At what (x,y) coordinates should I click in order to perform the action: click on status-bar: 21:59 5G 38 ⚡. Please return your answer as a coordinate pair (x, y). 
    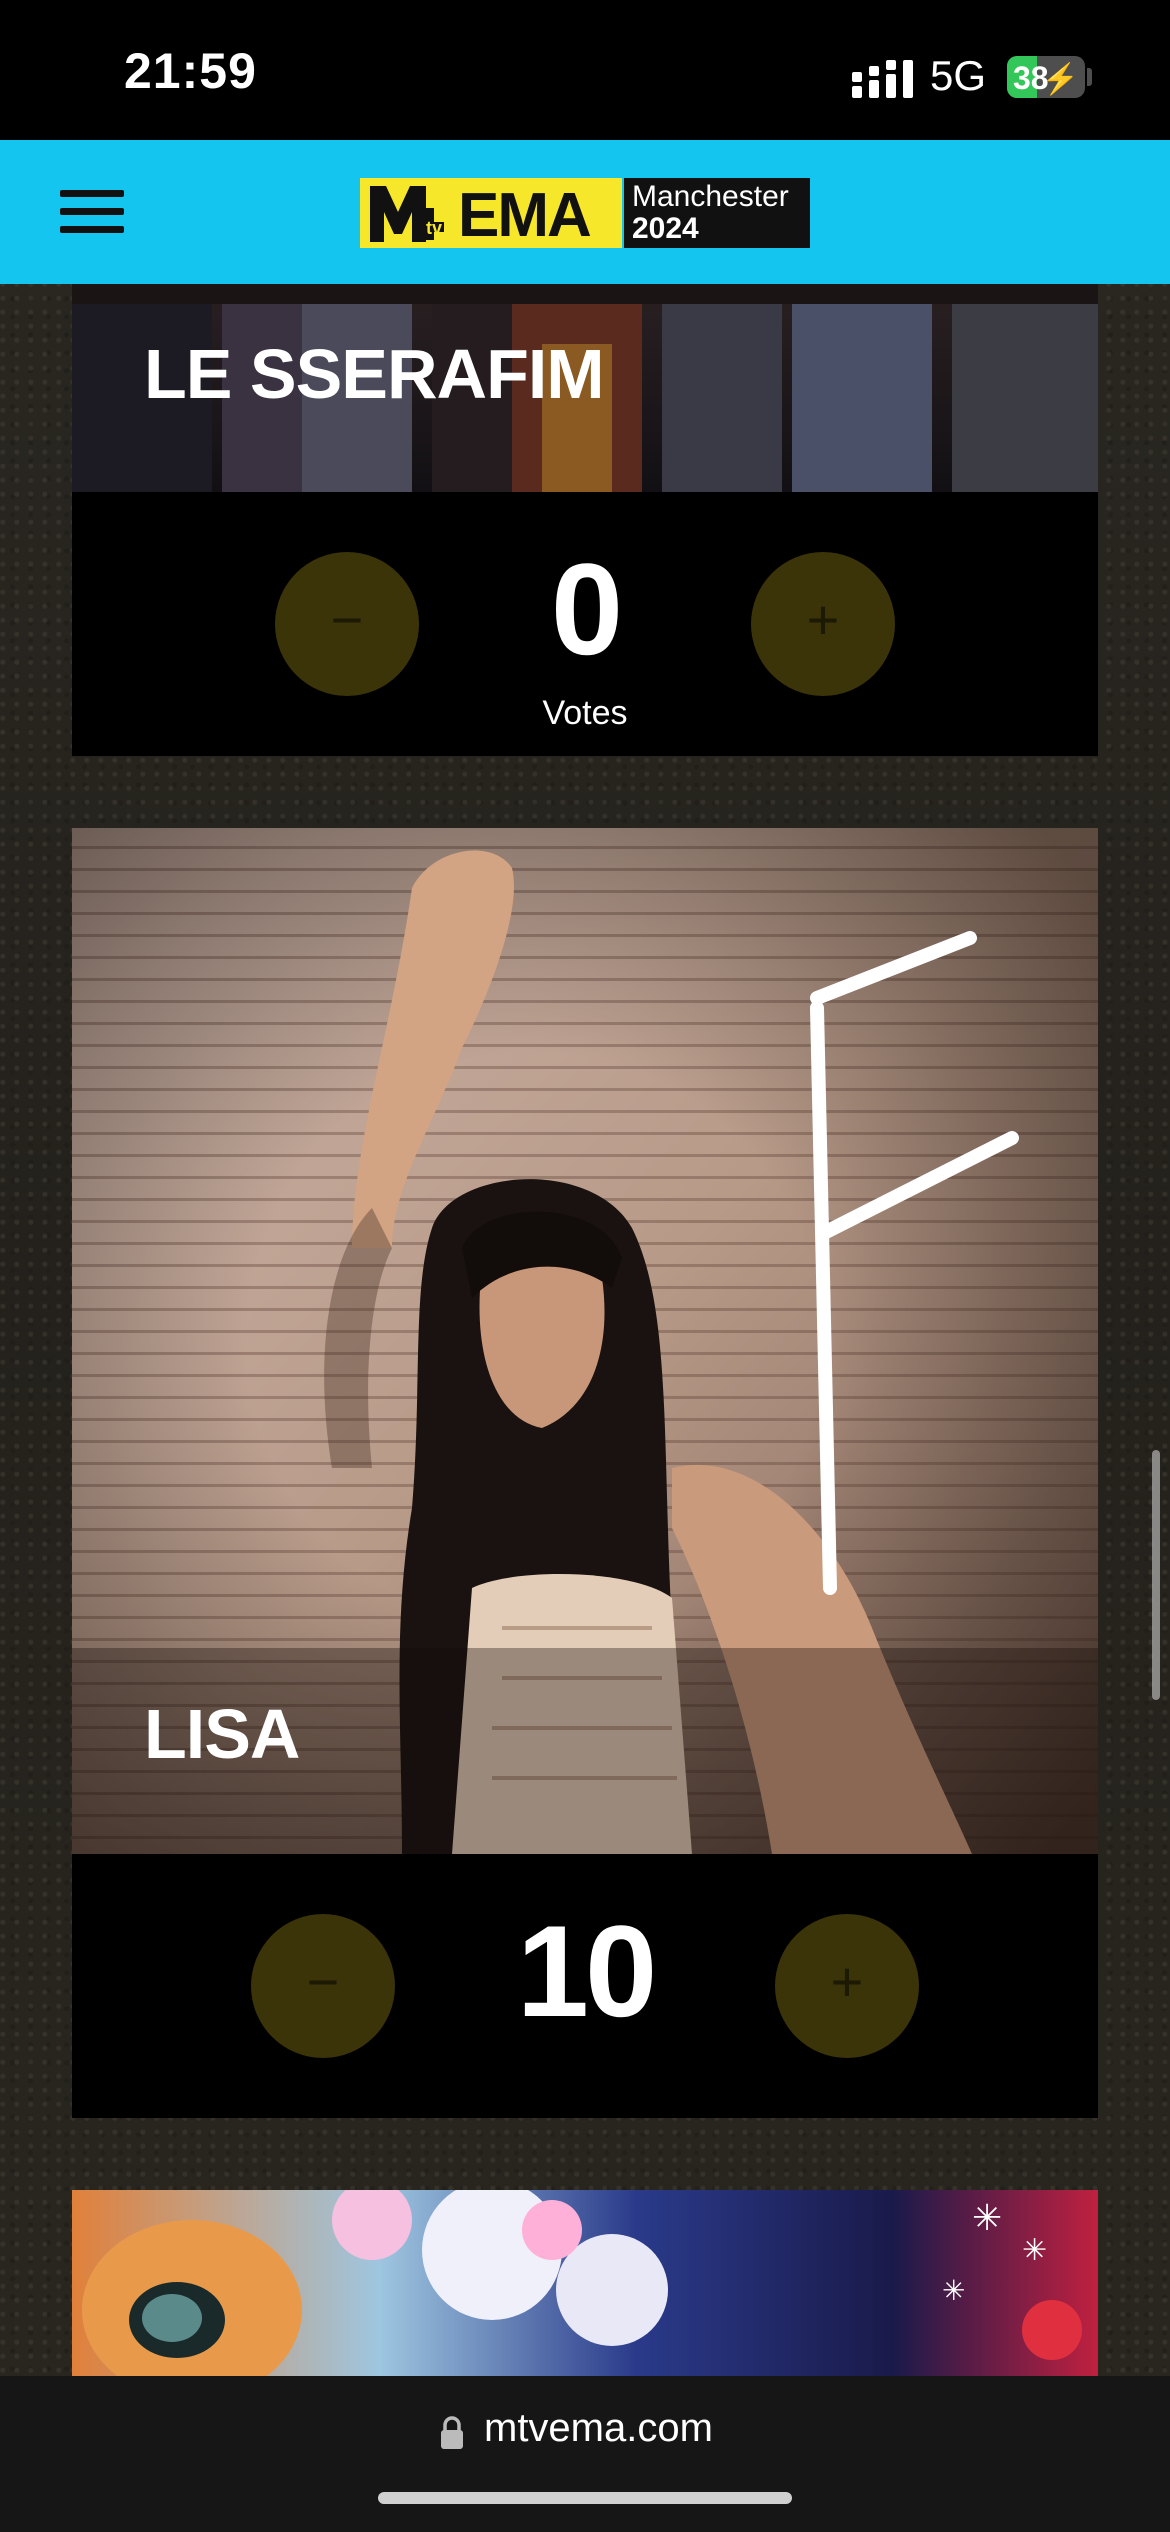
    Looking at the image, I should click on (585, 70).